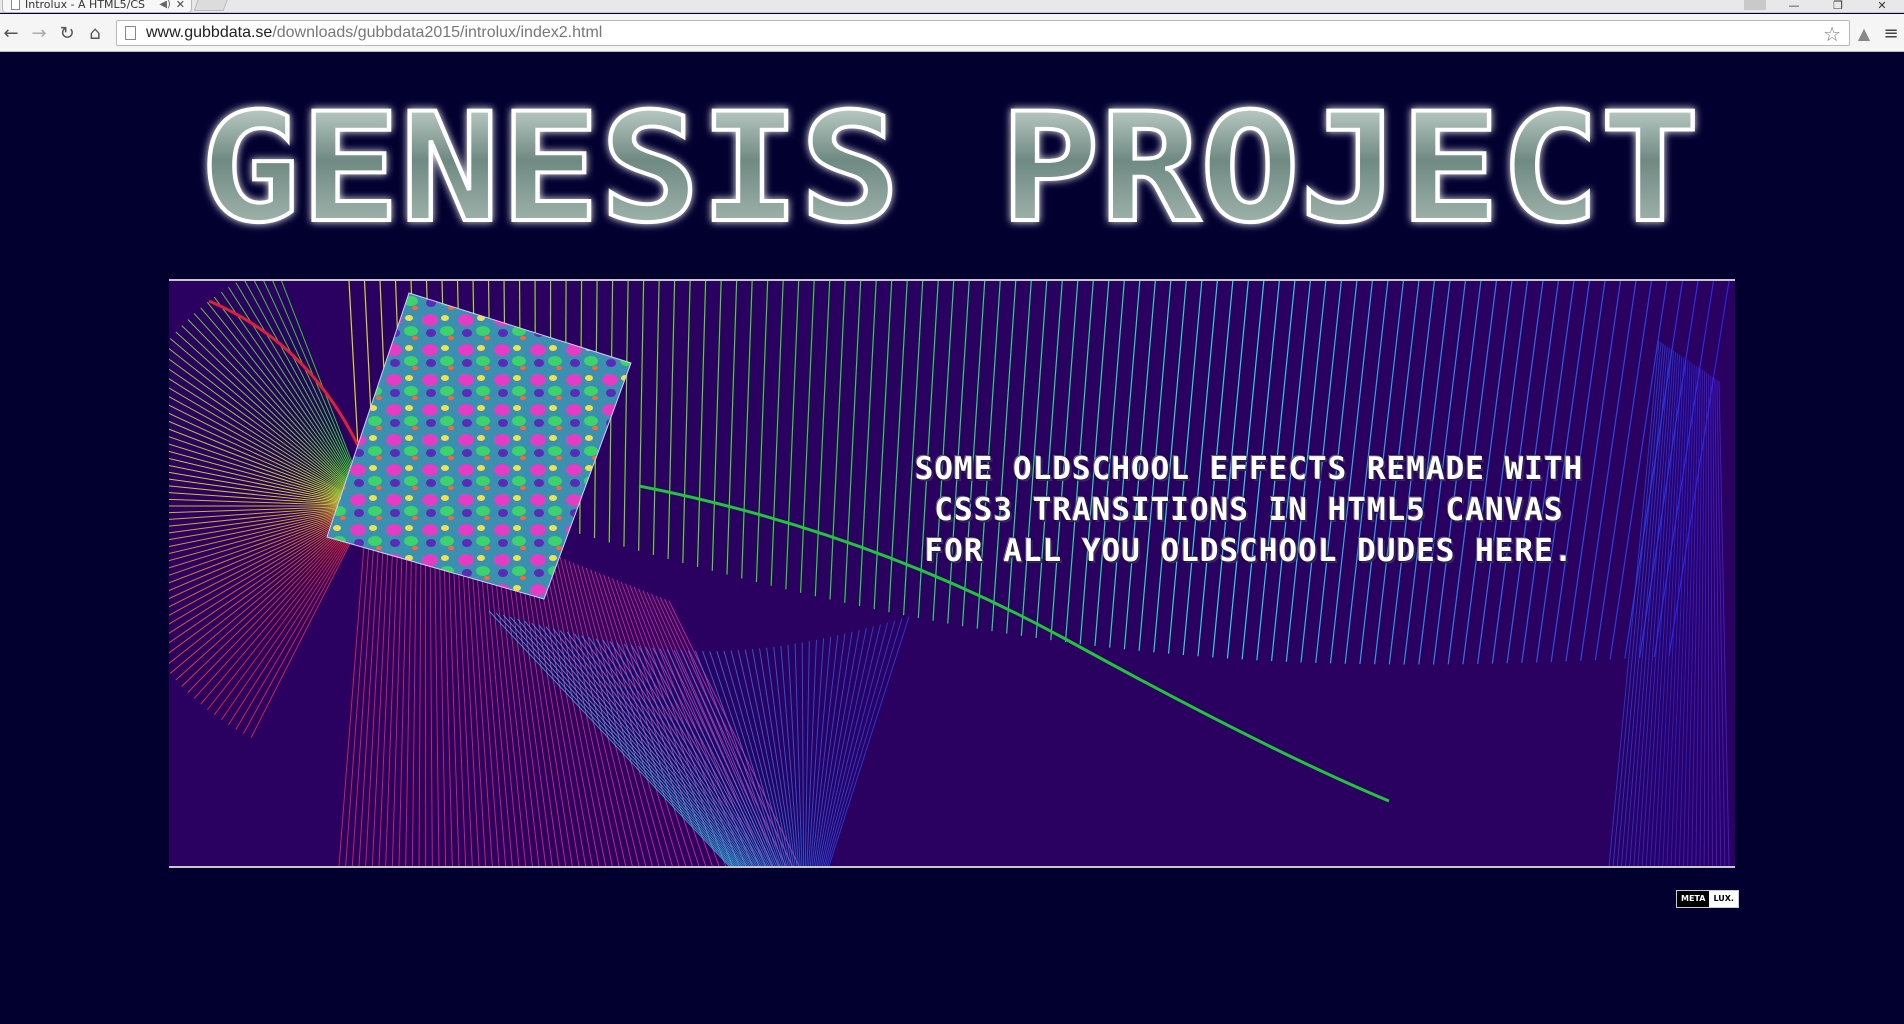 Image resolution: width=1904 pixels, height=1024 pixels. Describe the element at coordinates (67, 33) in the screenshot. I see `reload-icon: ↻` at that location.